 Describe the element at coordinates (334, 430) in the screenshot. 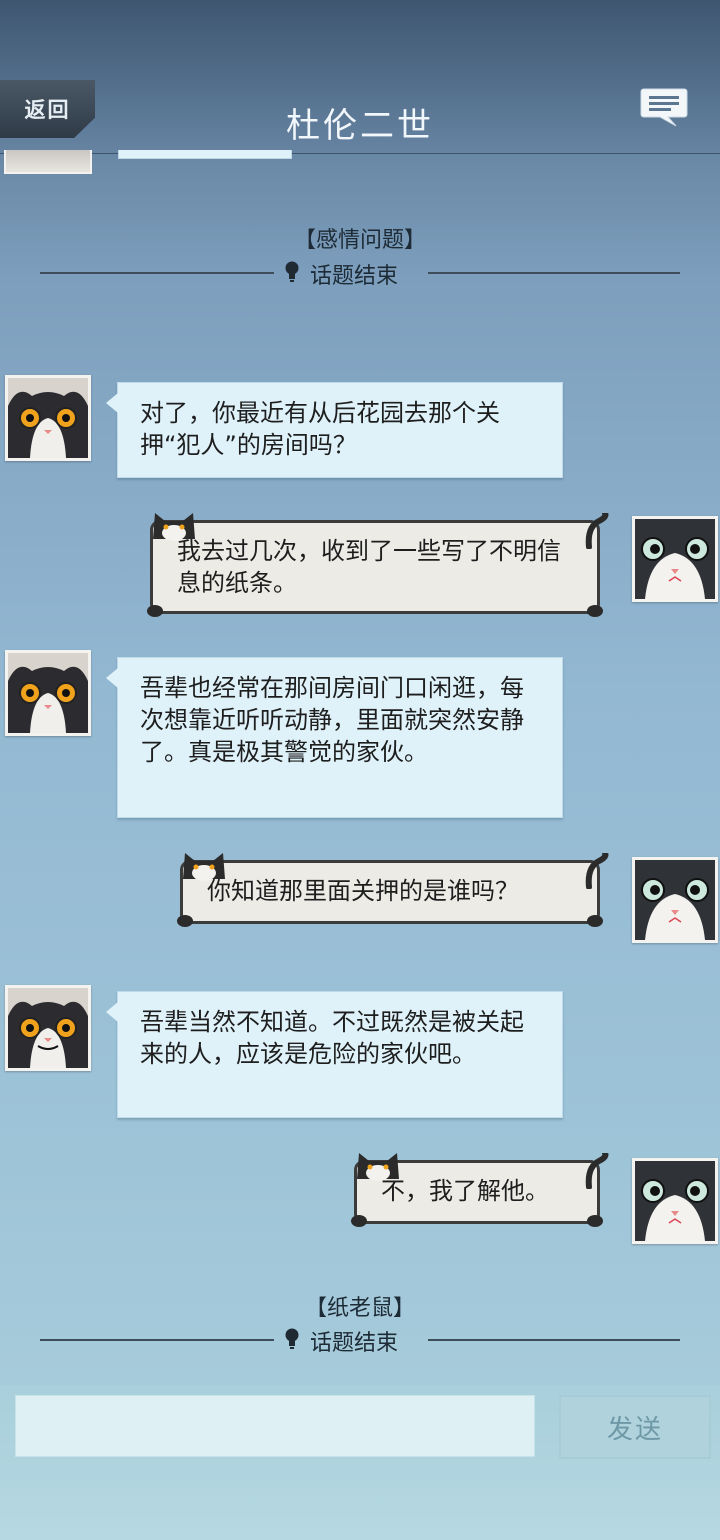

I see `message-bubble-left: 对了，你最近有从后花园去那个关押“犯人”的房间吗？` at that location.